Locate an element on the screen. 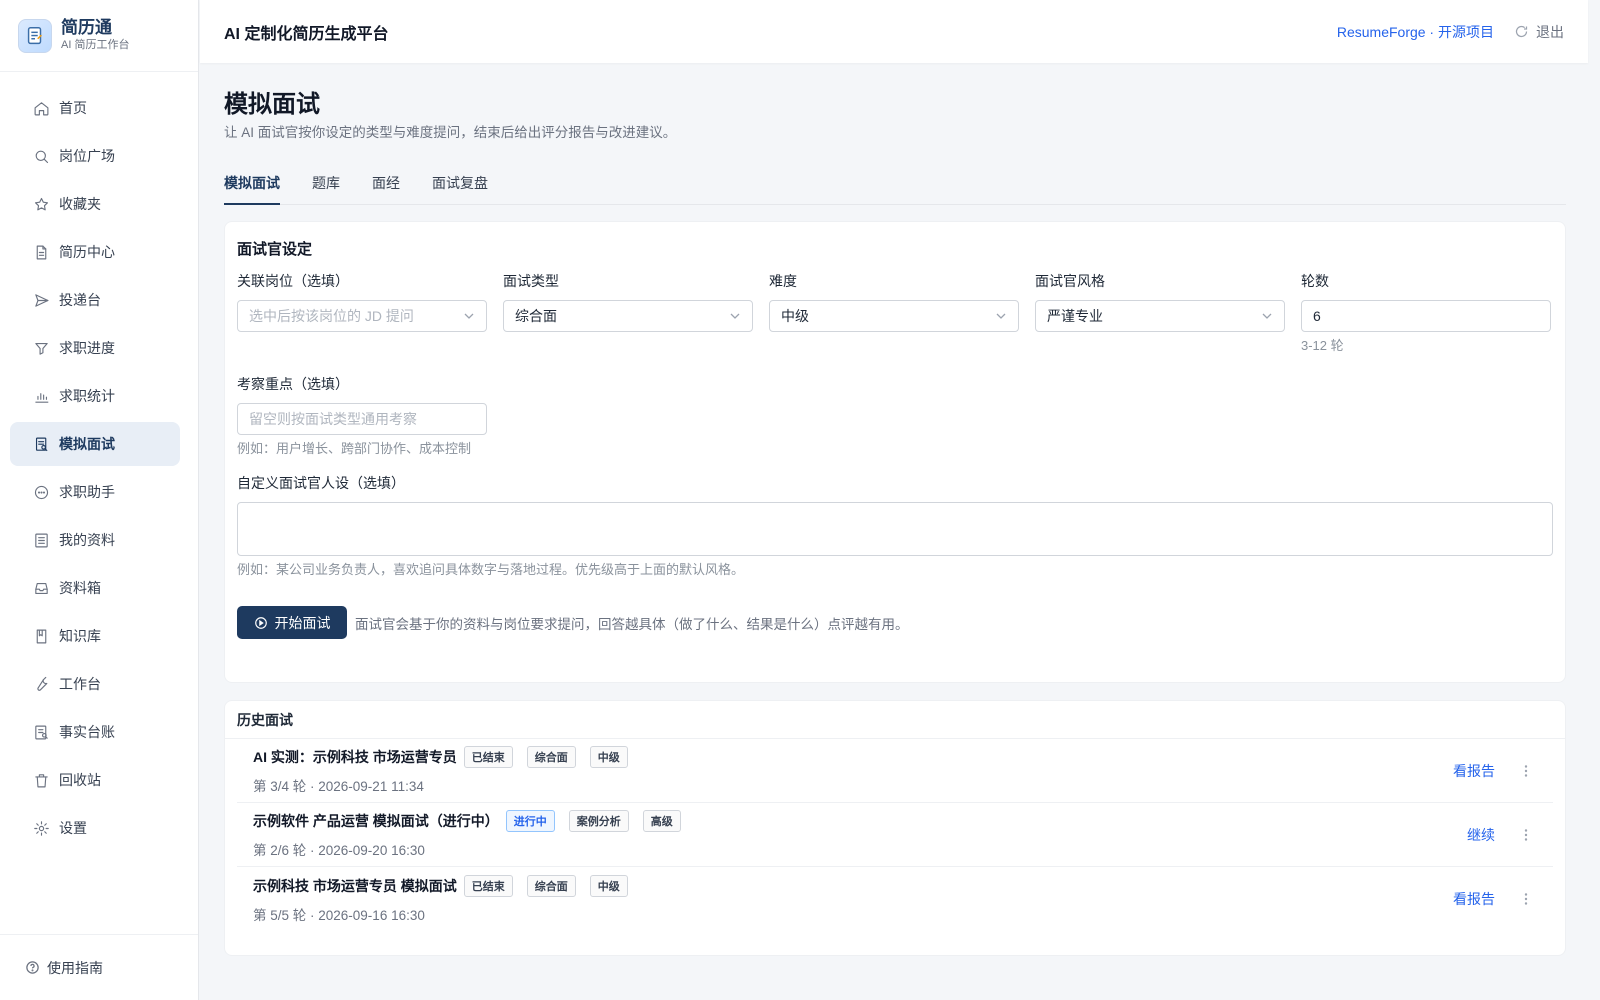  sidebar-item-0: 首页 is located at coordinates (95, 108).